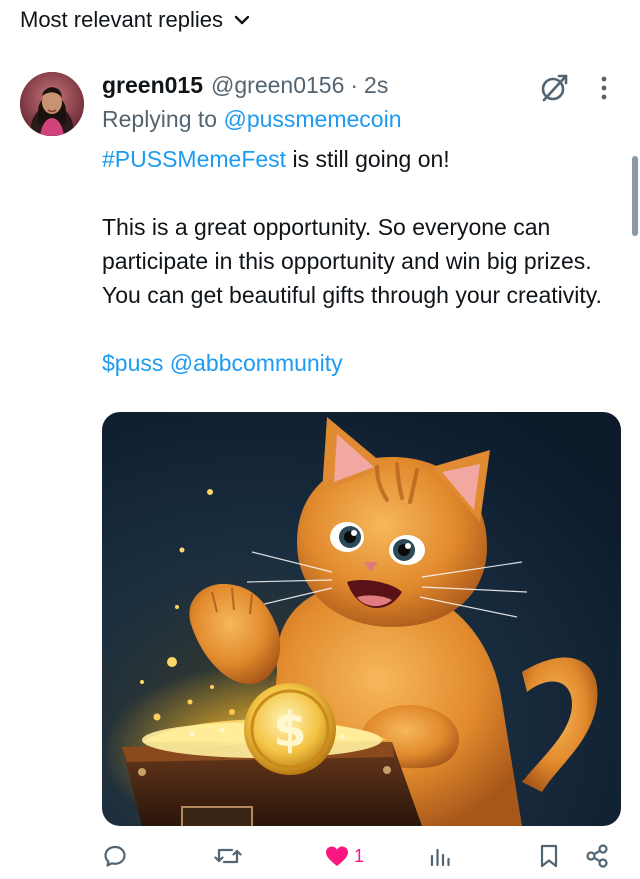 The height and width of the screenshot is (879, 640). What do you see at coordinates (337, 856) in the screenshot?
I see `heart-filled-icon` at bounding box center [337, 856].